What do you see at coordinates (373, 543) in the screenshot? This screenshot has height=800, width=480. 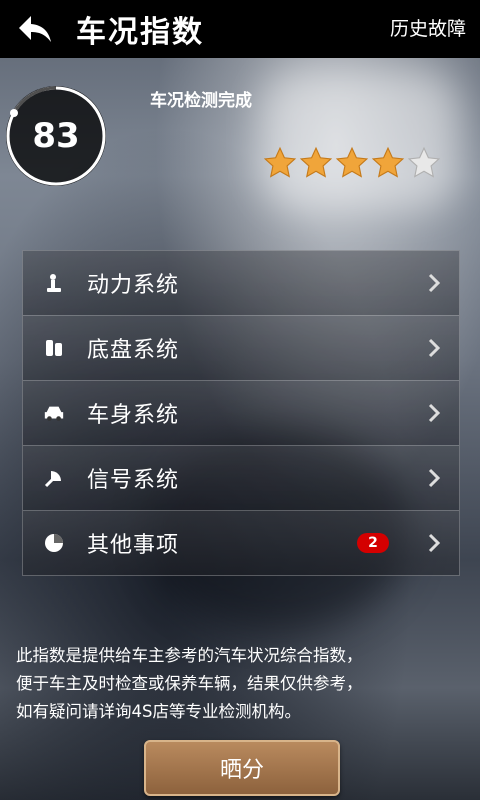 I see `notification-badge: 2` at bounding box center [373, 543].